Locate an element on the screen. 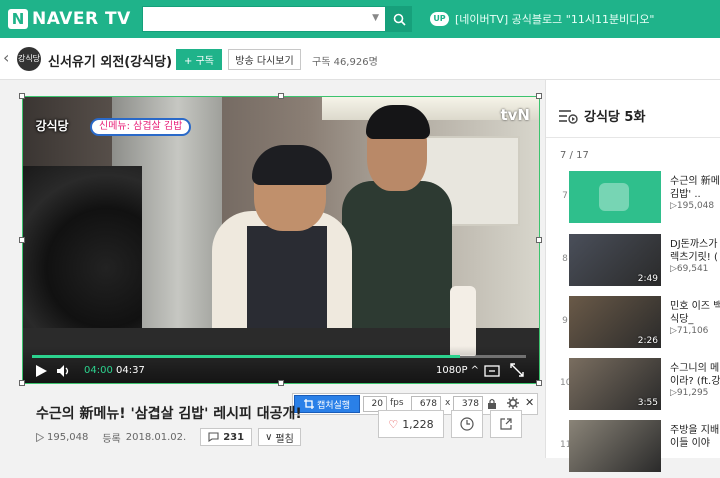 The height and width of the screenshot is (478, 720). playlist-item: 8 2:49 DJ돈까스가 렉츠기릿! (▷69,541 is located at coordinates (633, 263).